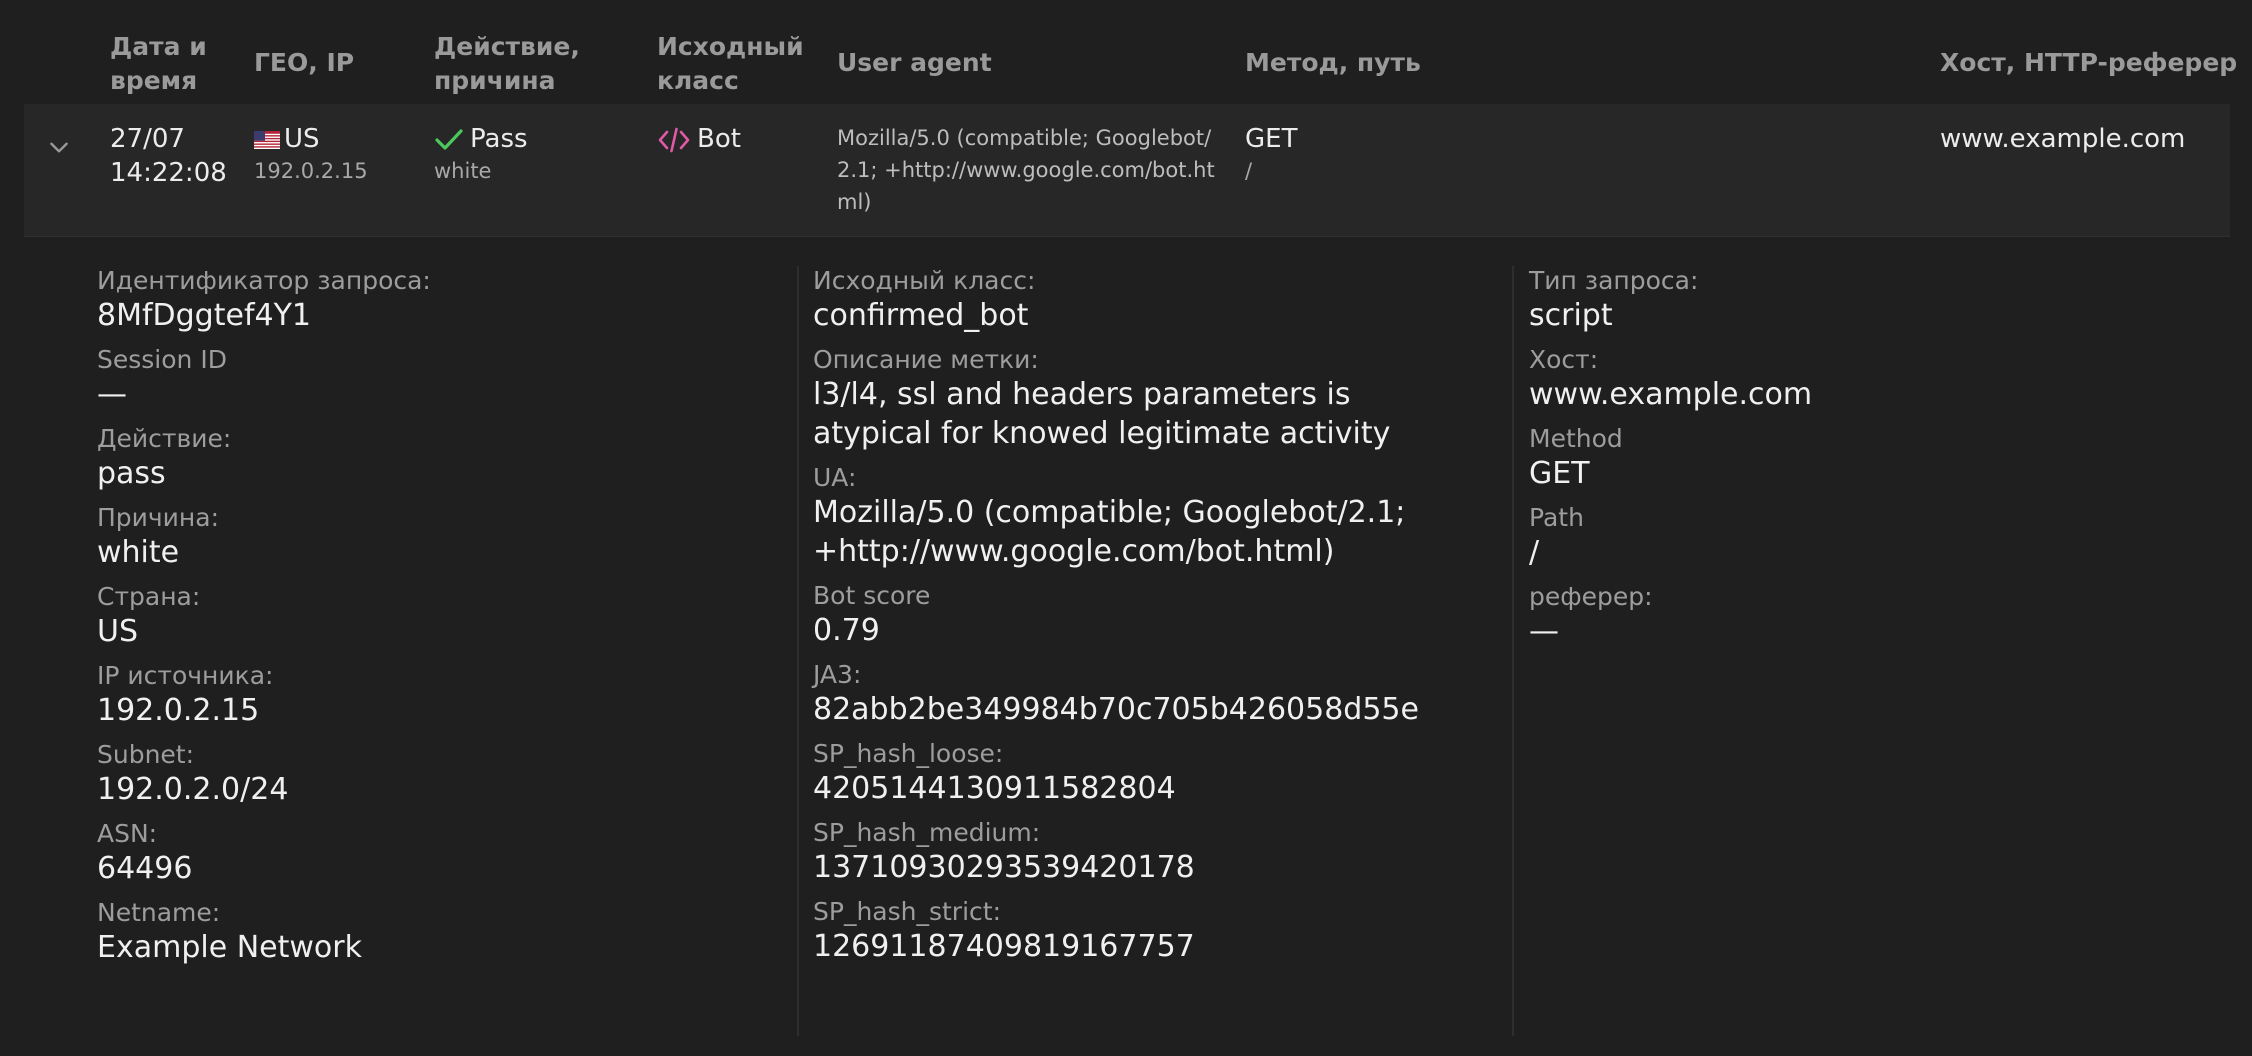 This screenshot has height=1056, width=2252. What do you see at coordinates (193, 789) in the screenshot?
I see `detail-value: 192.0.2.0/24` at bounding box center [193, 789].